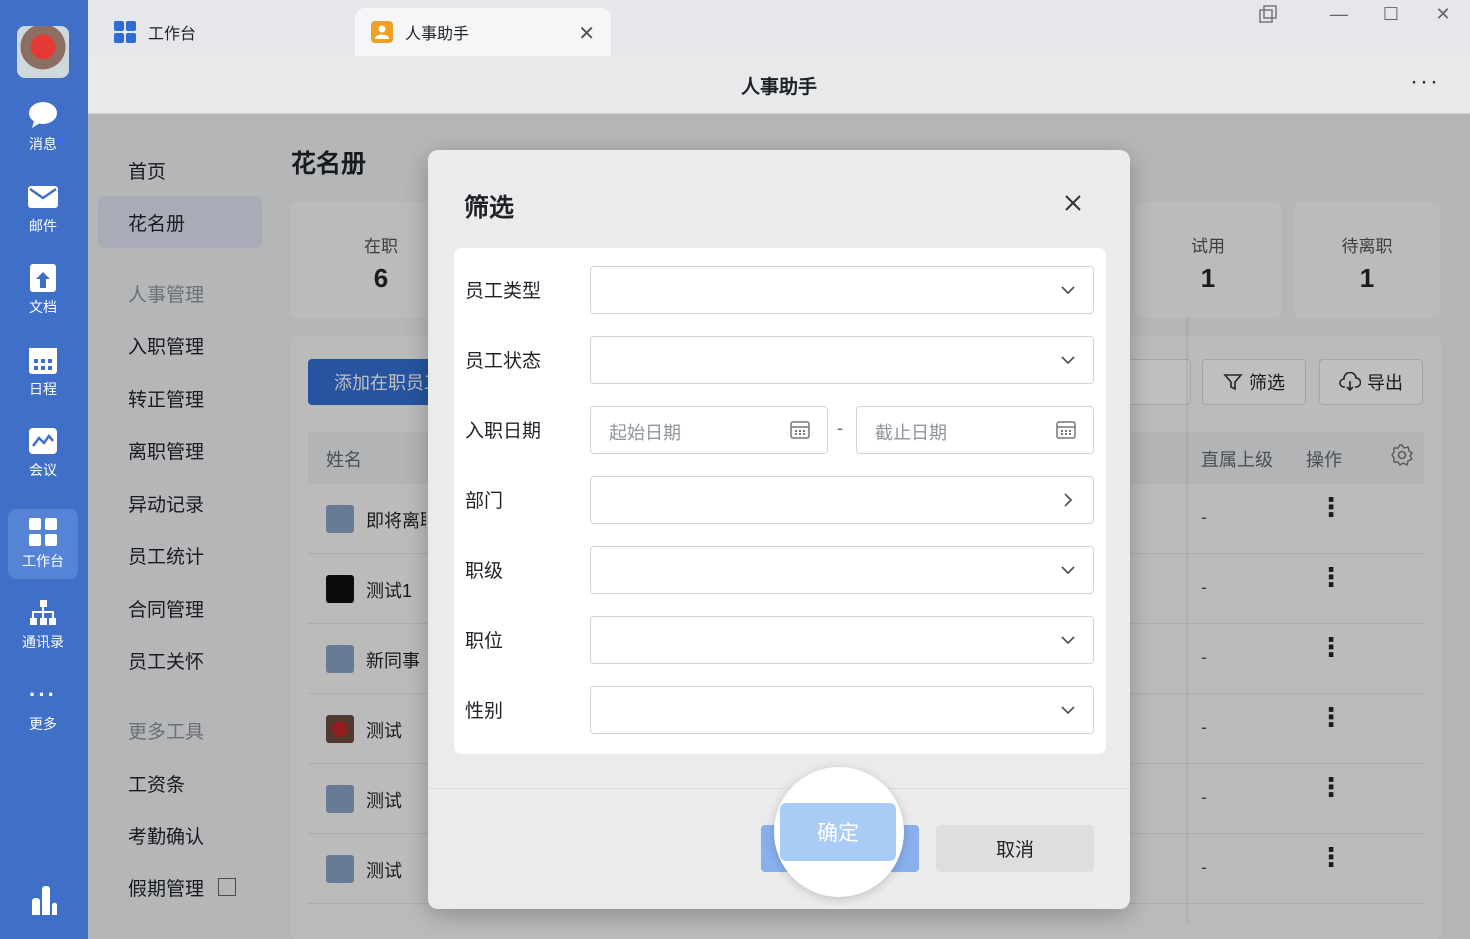  Describe the element at coordinates (483, 32) in the screenshot. I see `tab-hr-assistant: 人事助手 ✕` at that location.